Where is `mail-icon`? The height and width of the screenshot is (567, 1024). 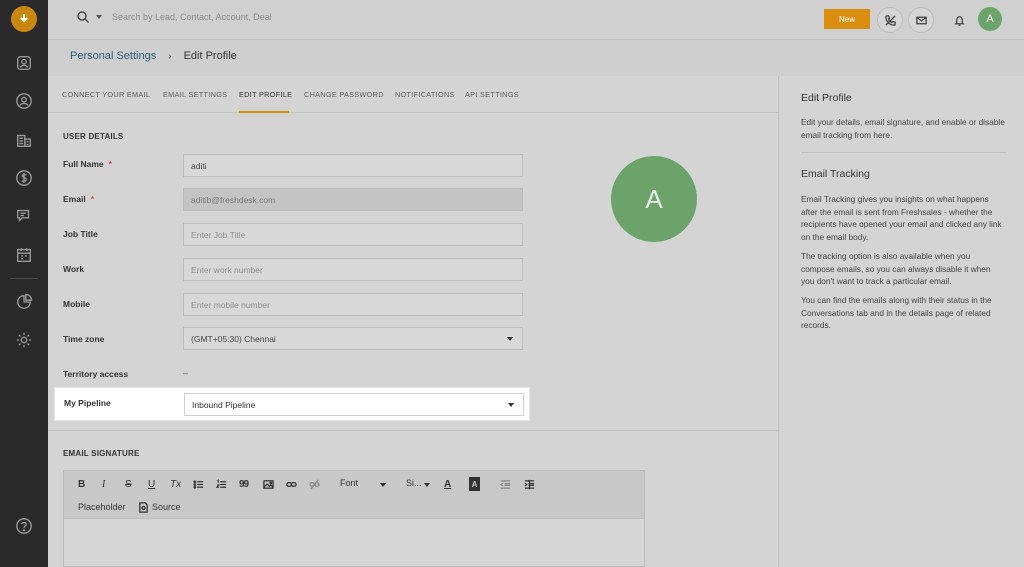 mail-icon is located at coordinates (921, 20).